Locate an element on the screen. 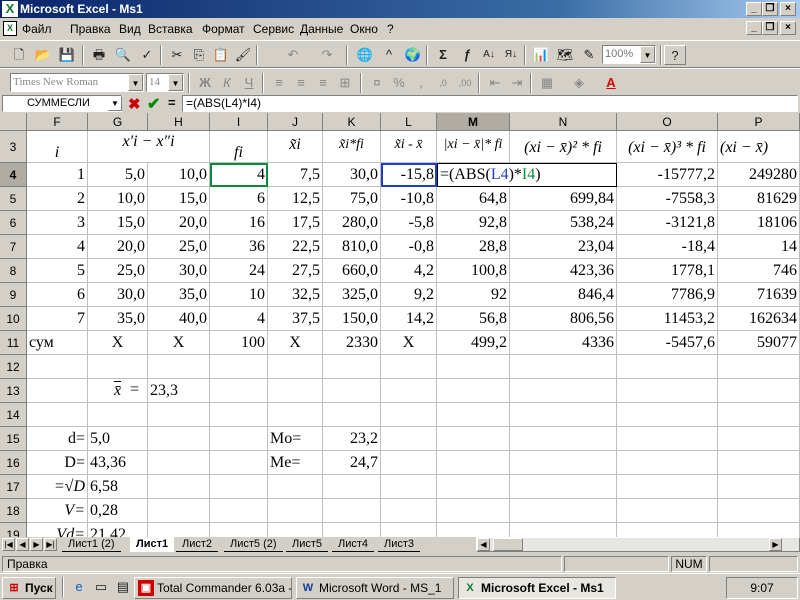 Image resolution: width=800 pixels, height=600 pixels. table-cell: 249280 is located at coordinates (759, 175).